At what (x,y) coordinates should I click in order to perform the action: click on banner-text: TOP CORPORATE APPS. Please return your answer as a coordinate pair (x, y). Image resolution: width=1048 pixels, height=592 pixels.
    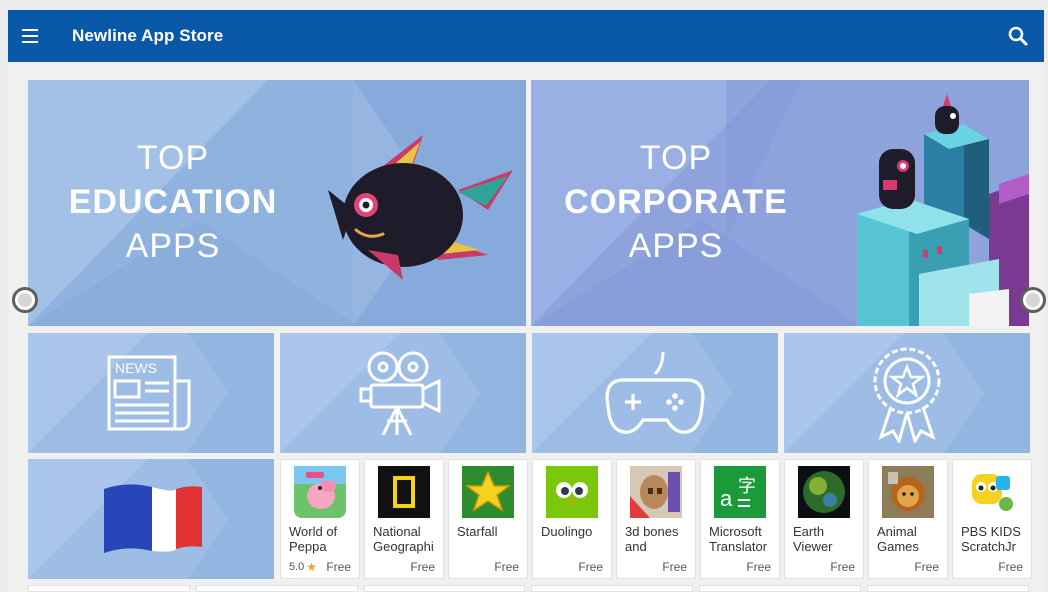
    Looking at the image, I should click on (676, 202).